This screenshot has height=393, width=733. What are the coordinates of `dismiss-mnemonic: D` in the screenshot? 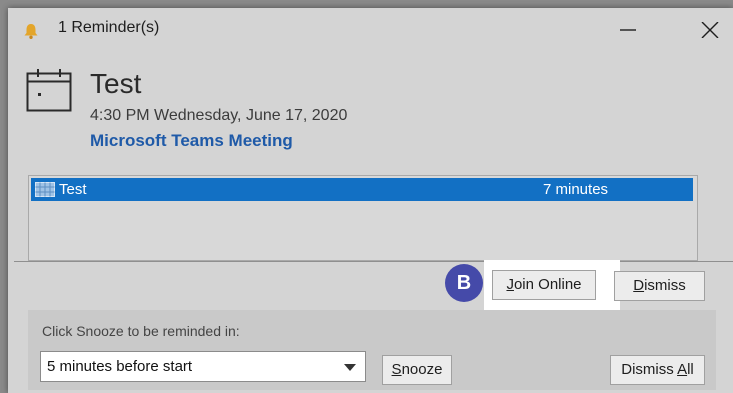 It's located at (639, 285).